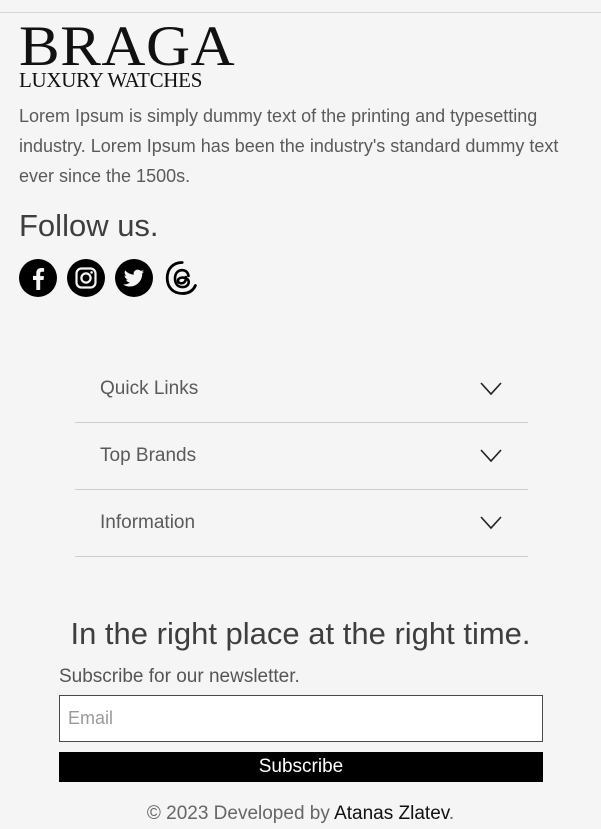 This screenshot has height=829, width=601. Describe the element at coordinates (301, 718) in the screenshot. I see `email-input` at that location.